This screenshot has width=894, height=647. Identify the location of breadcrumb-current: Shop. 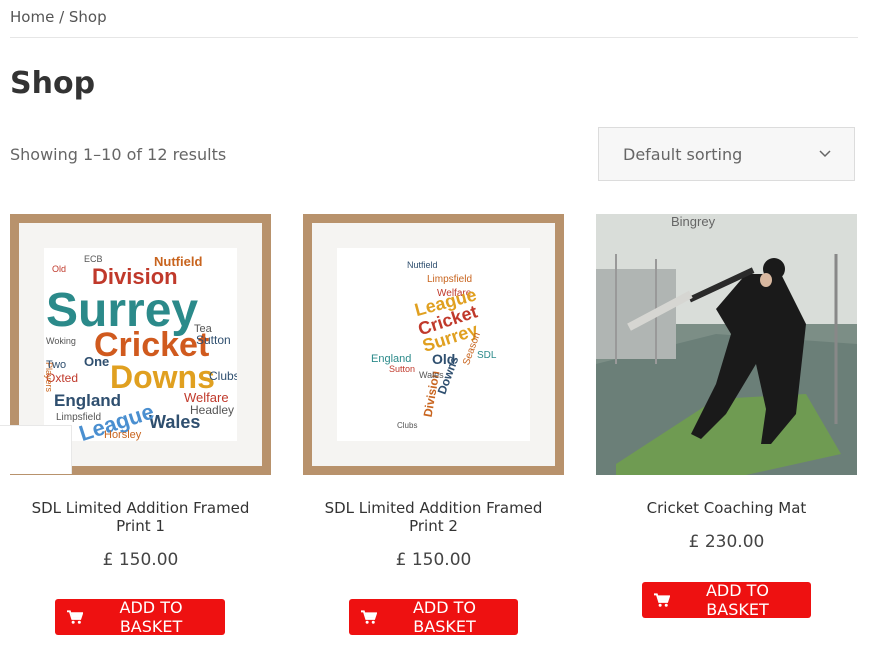
(87, 17).